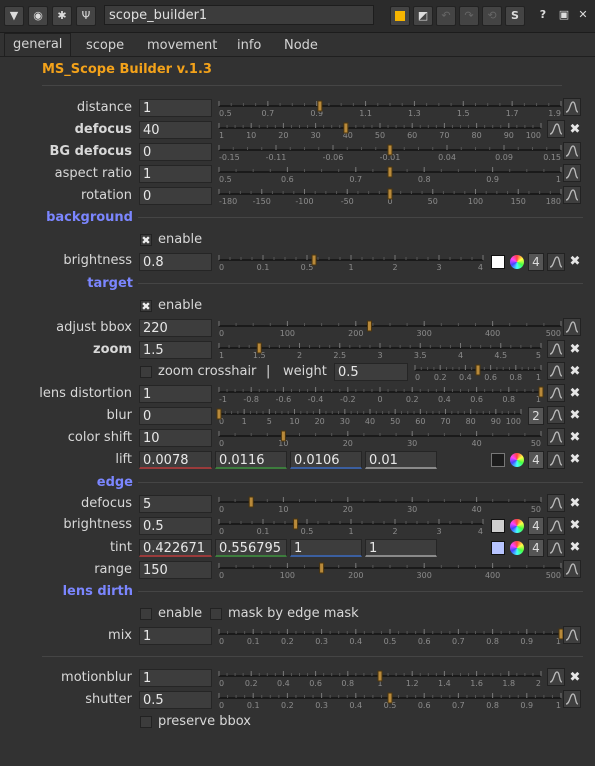 Image resolution: width=595 pixels, height=766 pixels. What do you see at coordinates (390, 108) in the screenshot?
I see `distance-slider: 0.5 0.7 0.9 1.1 1.3 1.5 1.7 1.9` at bounding box center [390, 108].